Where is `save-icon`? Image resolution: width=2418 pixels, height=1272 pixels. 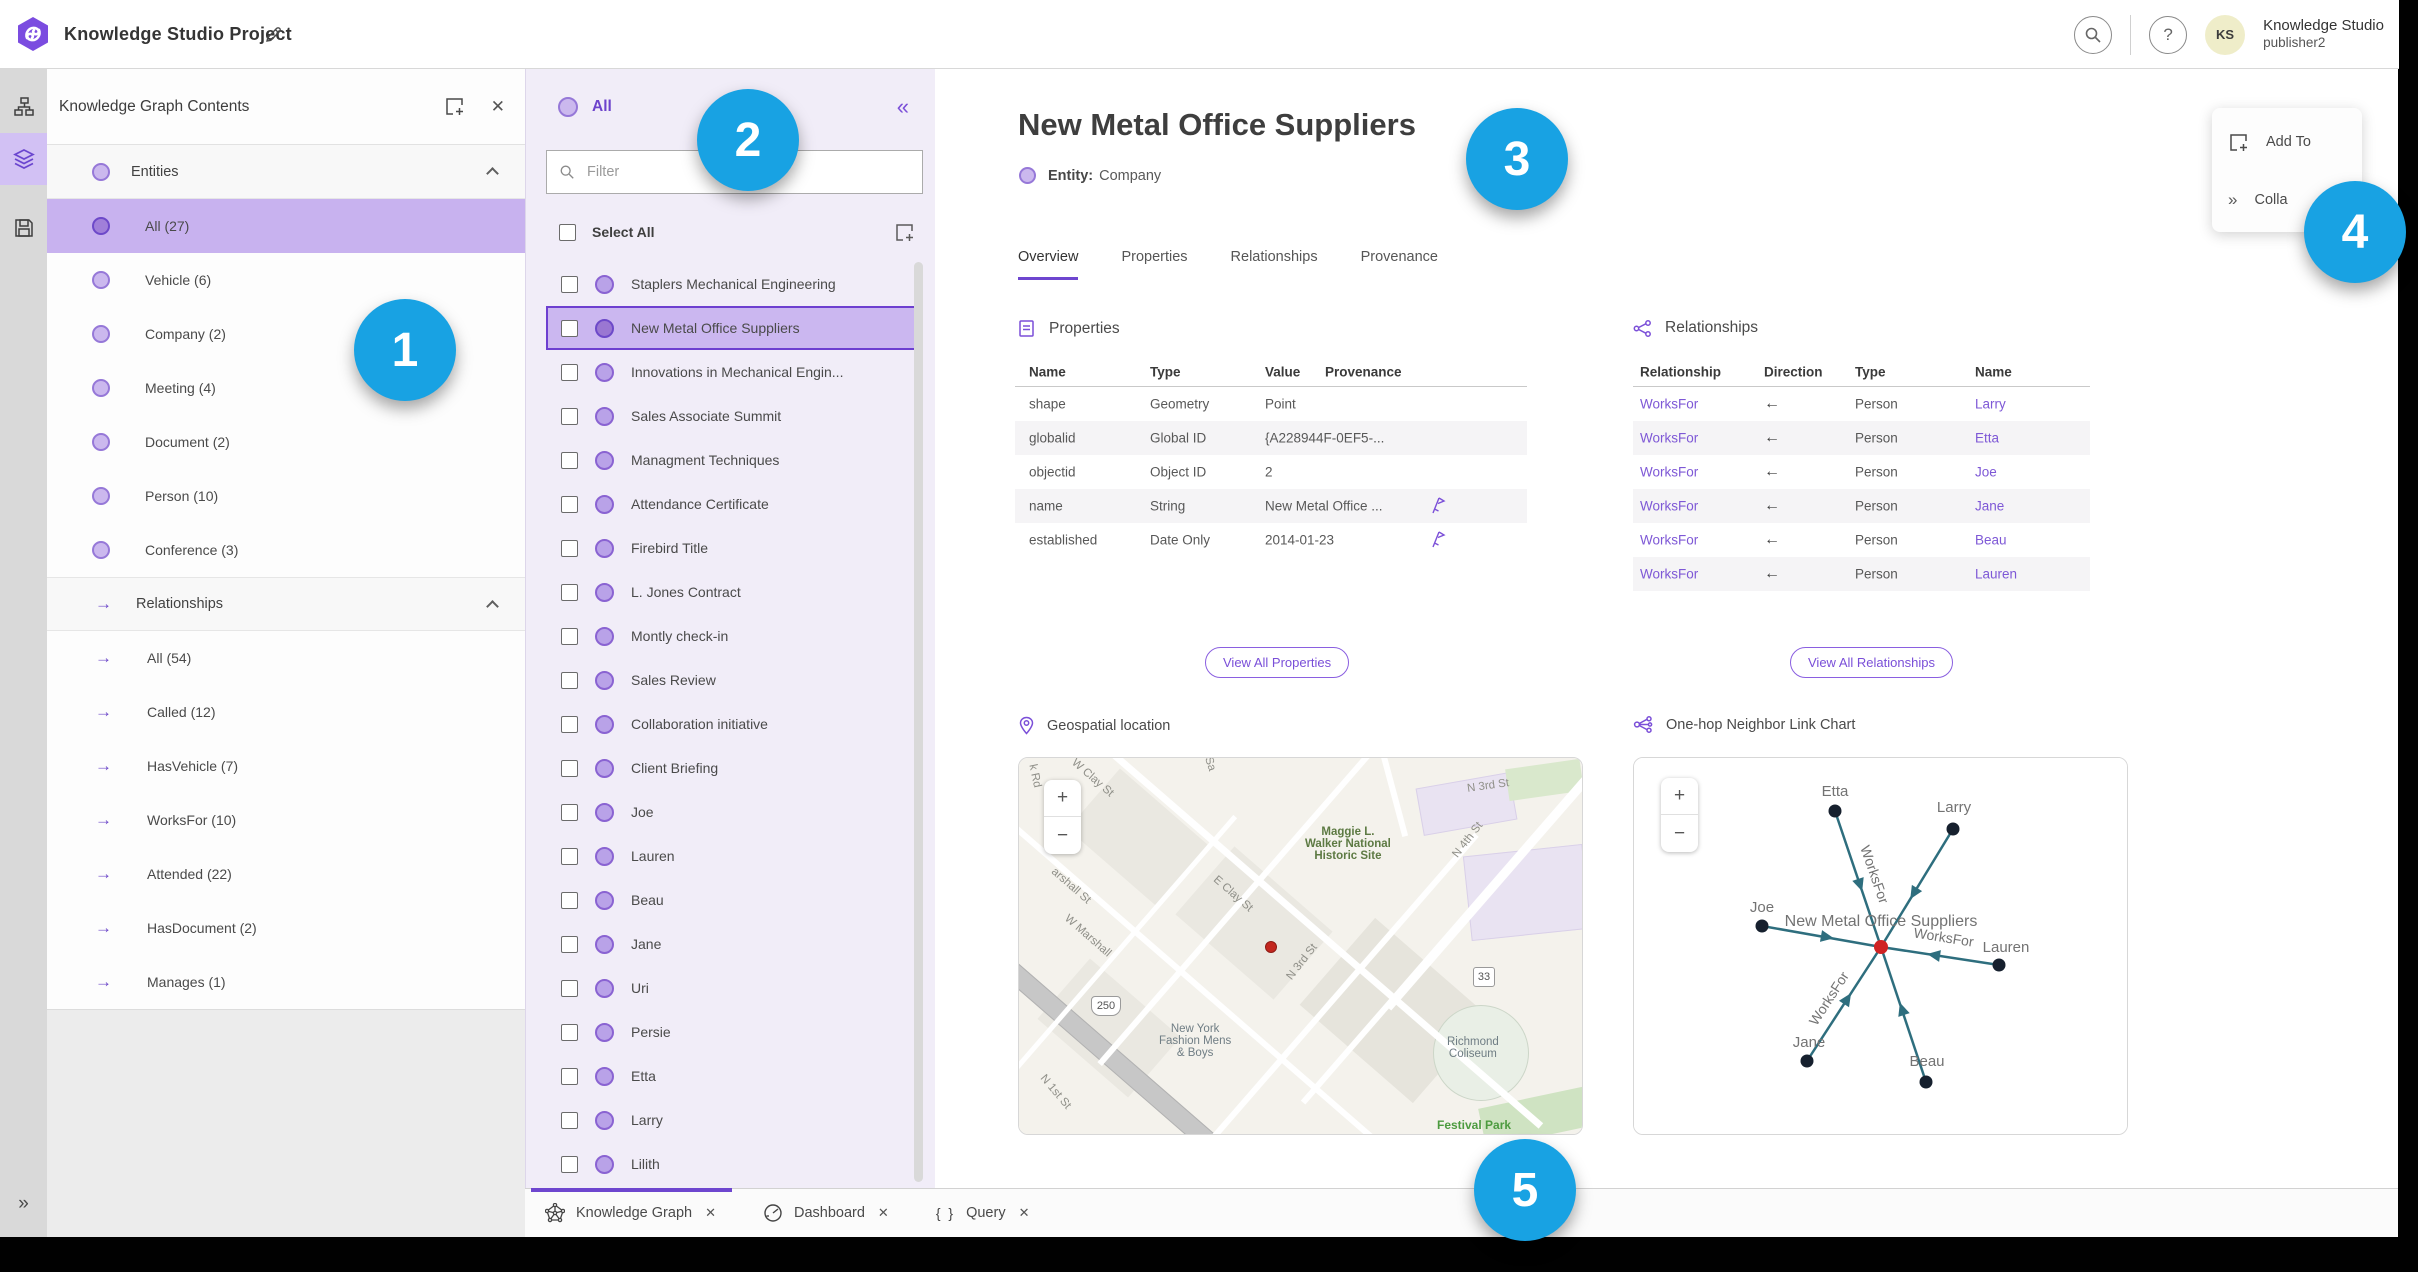 save-icon is located at coordinates (23, 228).